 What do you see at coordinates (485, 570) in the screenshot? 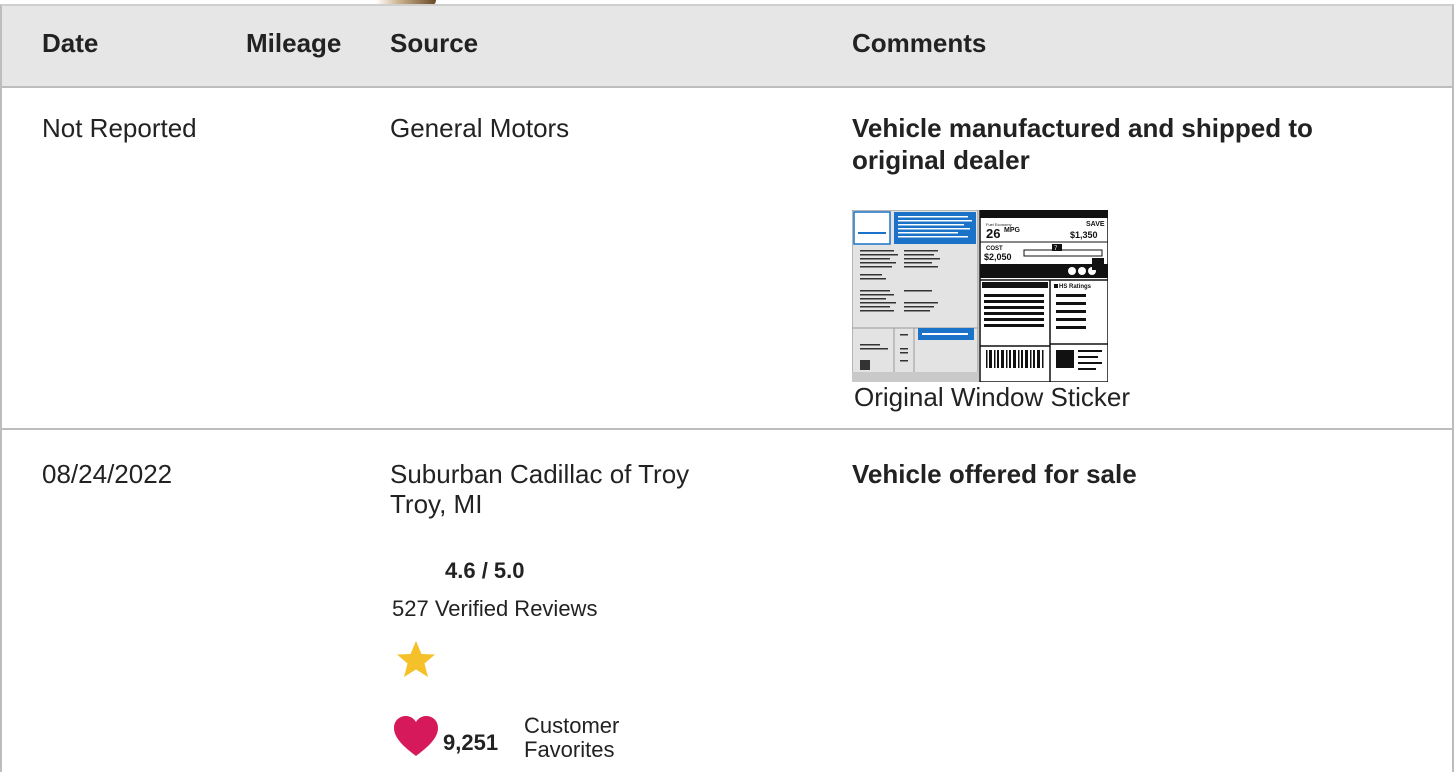
I see `dealer-rating: 4.6 / 5.0` at bounding box center [485, 570].